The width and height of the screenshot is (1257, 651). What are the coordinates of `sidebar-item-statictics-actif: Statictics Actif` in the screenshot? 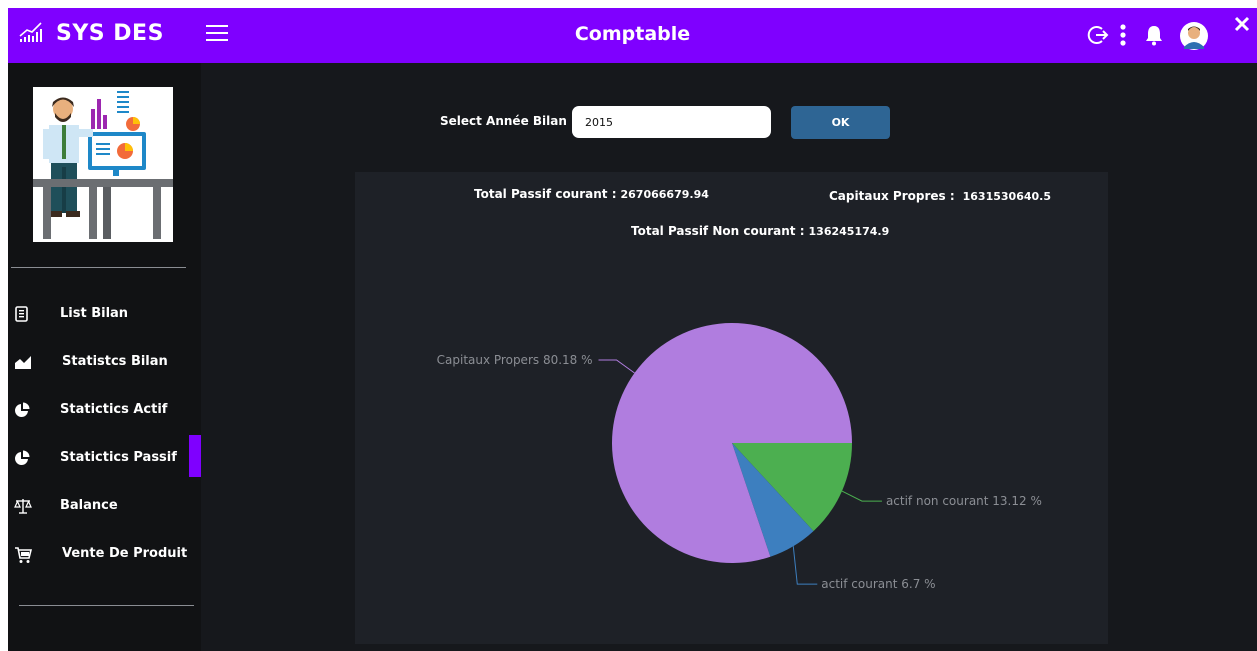 It's located at (104, 411).